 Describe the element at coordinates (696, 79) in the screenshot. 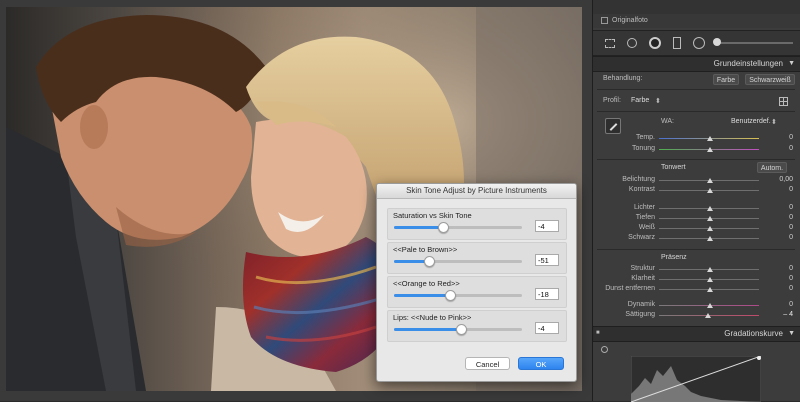

I see `behandlung-row: Behandlung: Farbe Schwarzweiß` at that location.